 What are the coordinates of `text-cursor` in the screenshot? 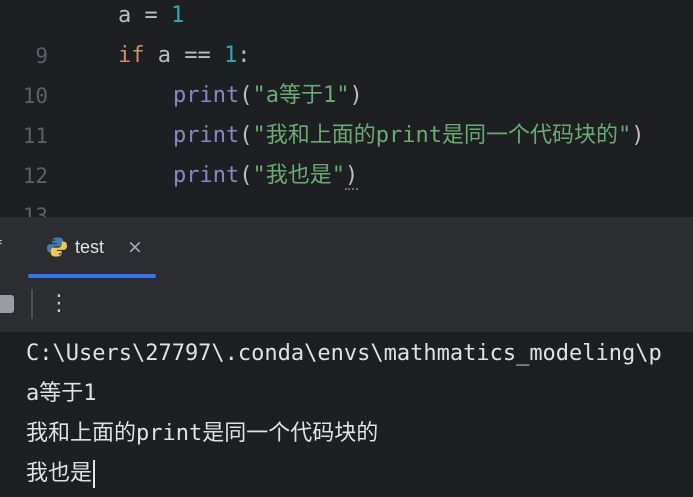 It's located at (94, 474).